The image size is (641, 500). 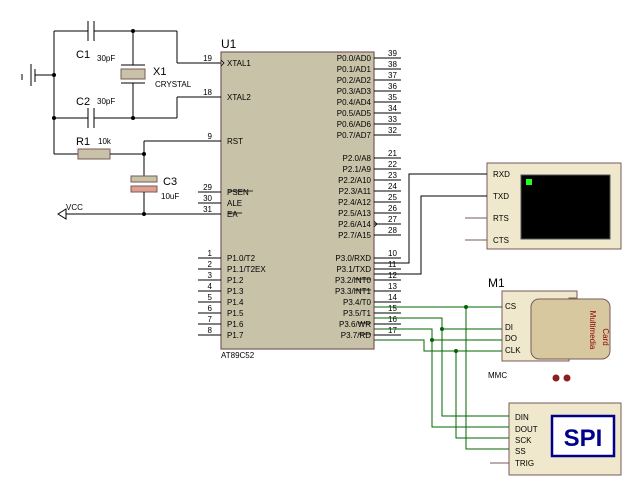 What do you see at coordinates (354, 202) in the screenshot?
I see `u1-pin-name: P2.4/A12` at bounding box center [354, 202].